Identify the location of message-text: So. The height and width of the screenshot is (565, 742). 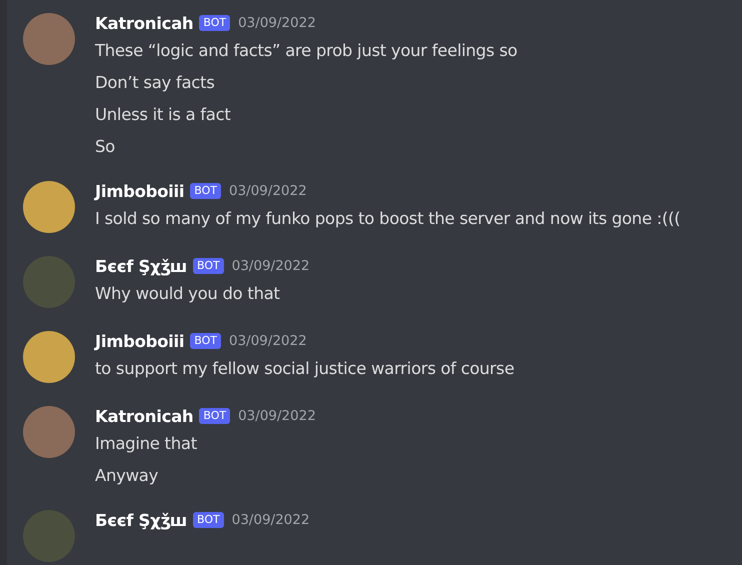
(105, 147).